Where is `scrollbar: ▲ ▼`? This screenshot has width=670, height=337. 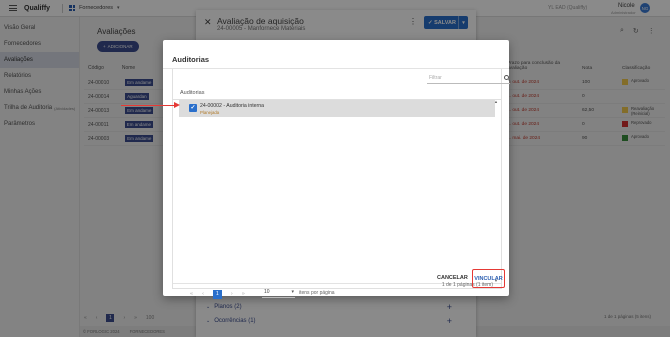 scrollbar: ▲ ▼ is located at coordinates (496, 191).